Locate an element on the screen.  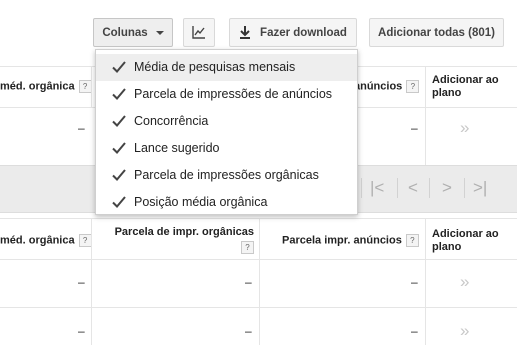
line-chart-icon is located at coordinates (198, 32).